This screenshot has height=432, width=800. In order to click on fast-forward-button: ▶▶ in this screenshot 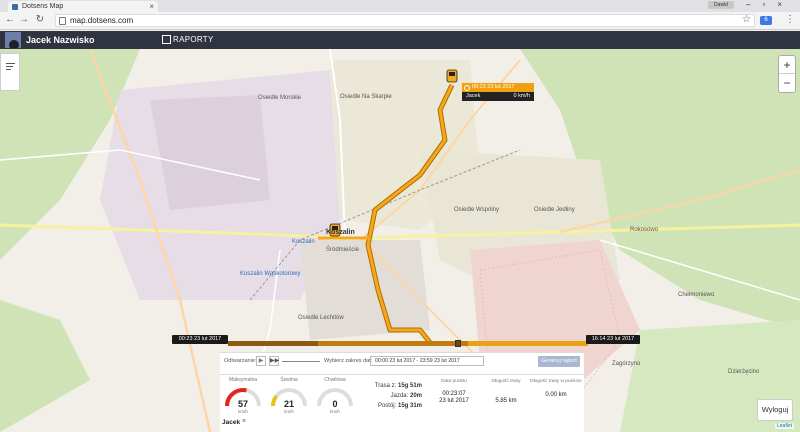, I will do `click(274, 361)`.